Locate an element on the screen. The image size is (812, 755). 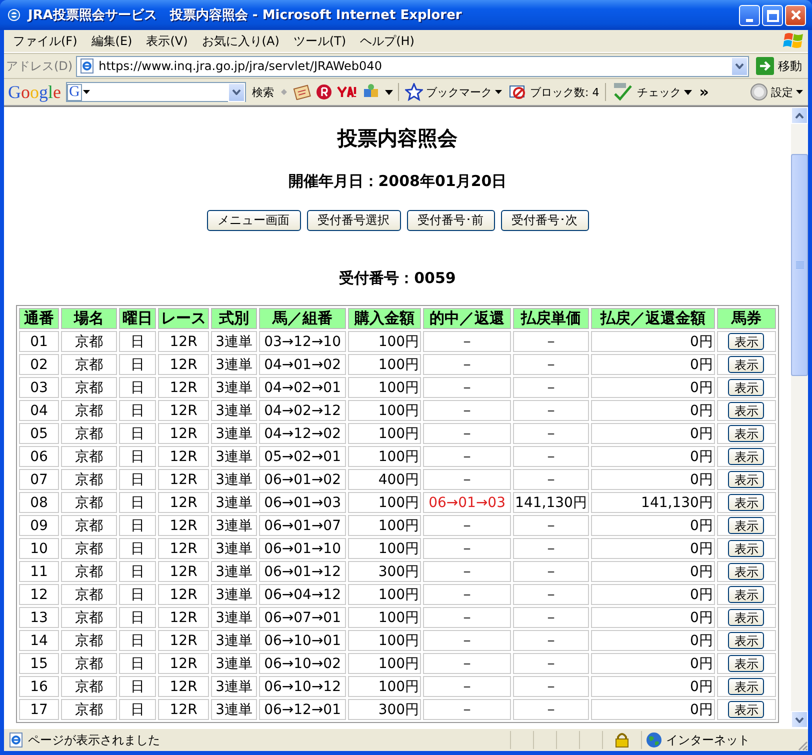
more-button: » is located at coordinates (704, 92).